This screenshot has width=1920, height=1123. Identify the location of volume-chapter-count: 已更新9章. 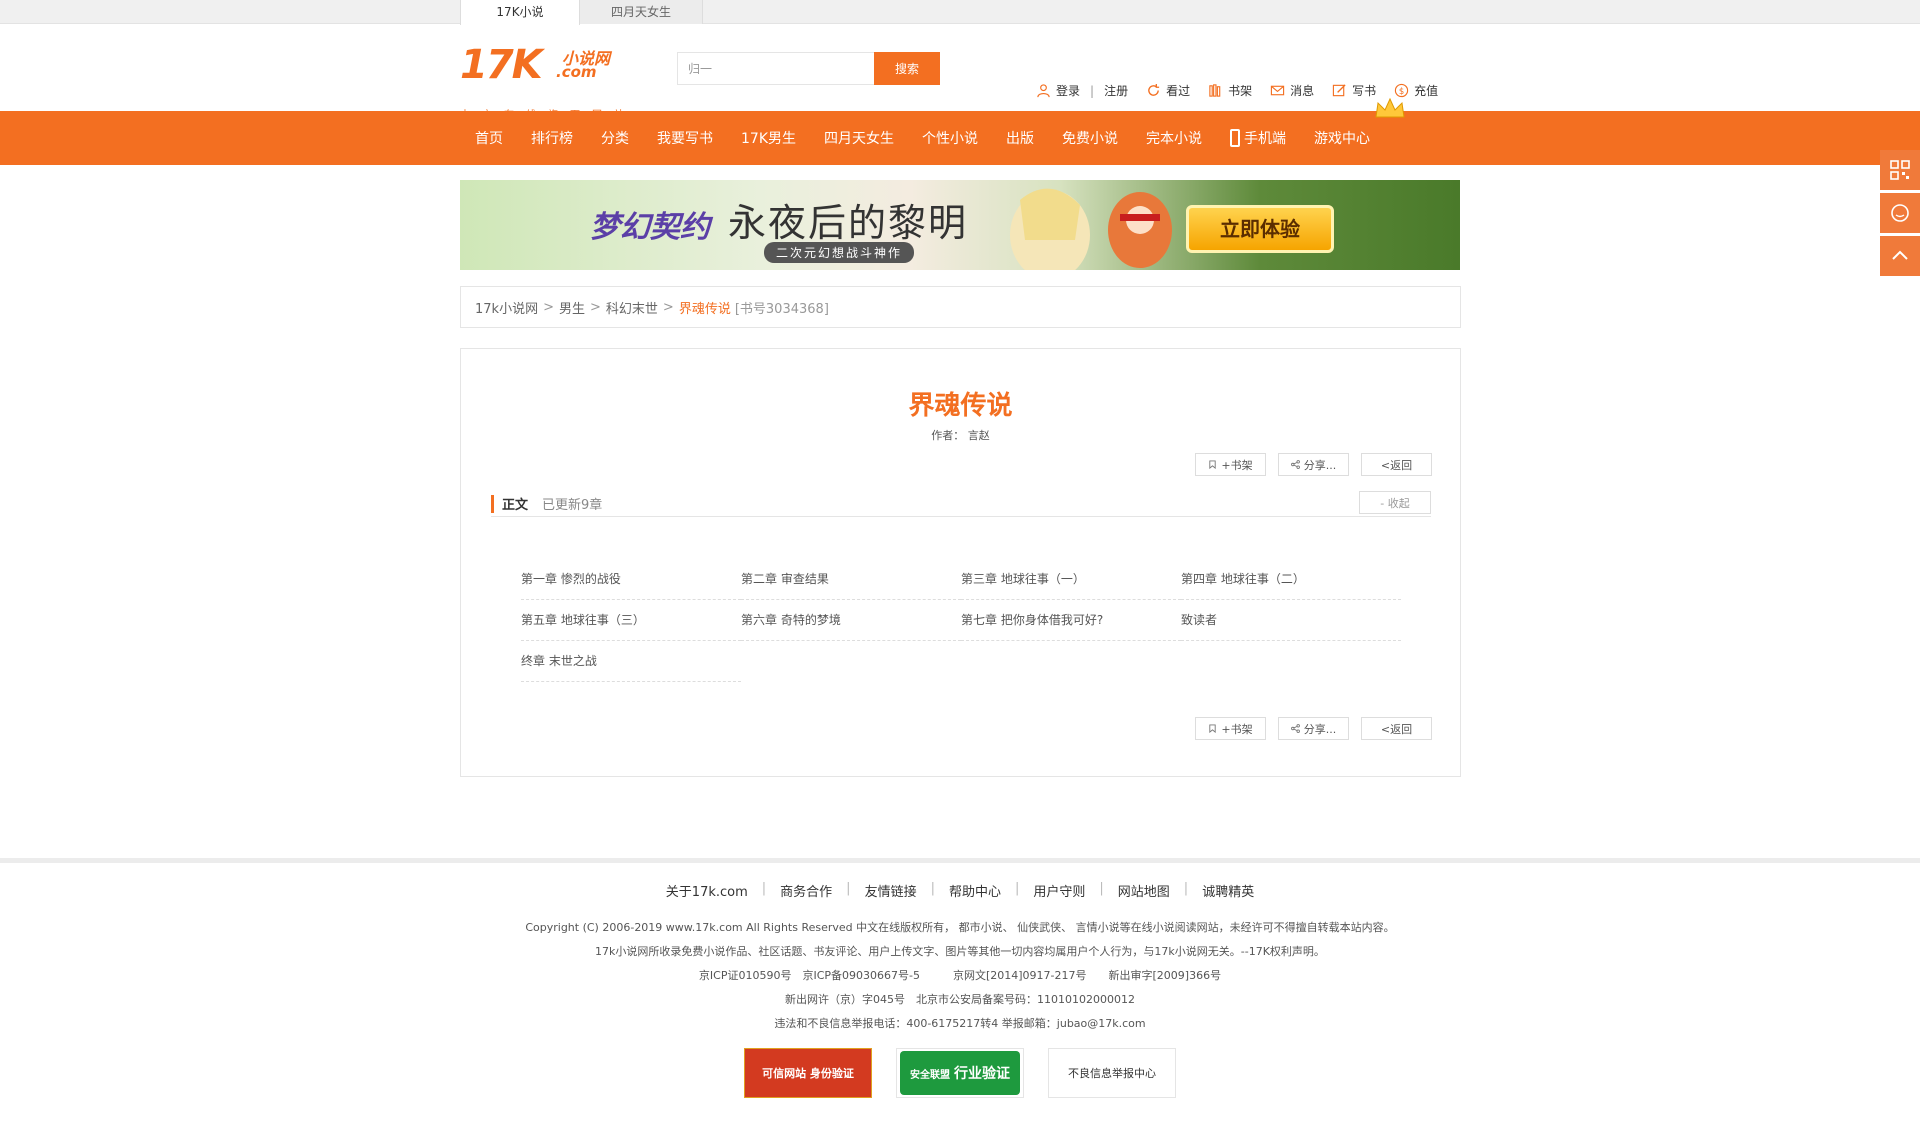
(572, 505).